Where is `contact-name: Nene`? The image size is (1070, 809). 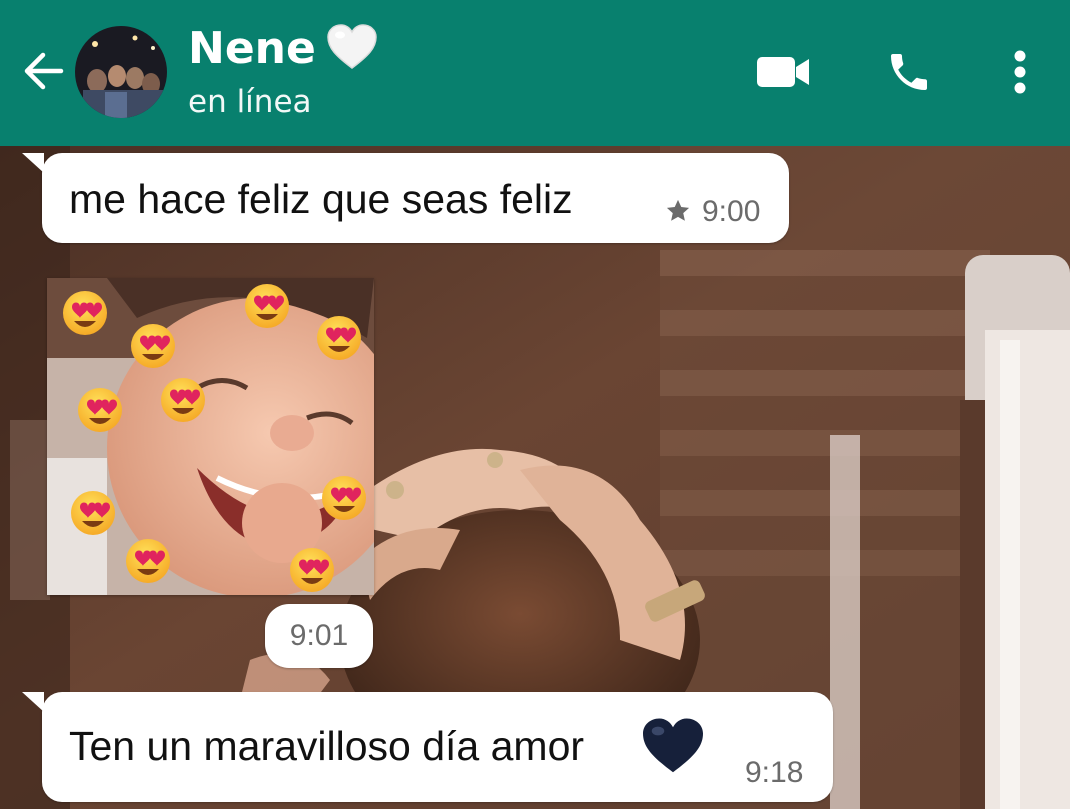 contact-name: Nene is located at coordinates (252, 48).